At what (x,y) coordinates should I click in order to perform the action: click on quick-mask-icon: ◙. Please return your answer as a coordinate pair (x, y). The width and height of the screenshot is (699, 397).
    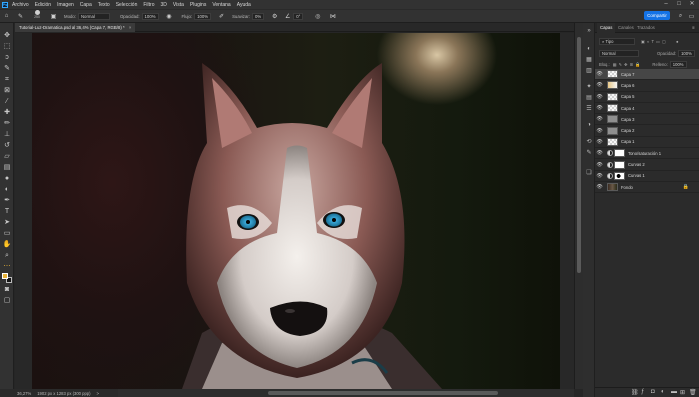
    Looking at the image, I should click on (7, 290).